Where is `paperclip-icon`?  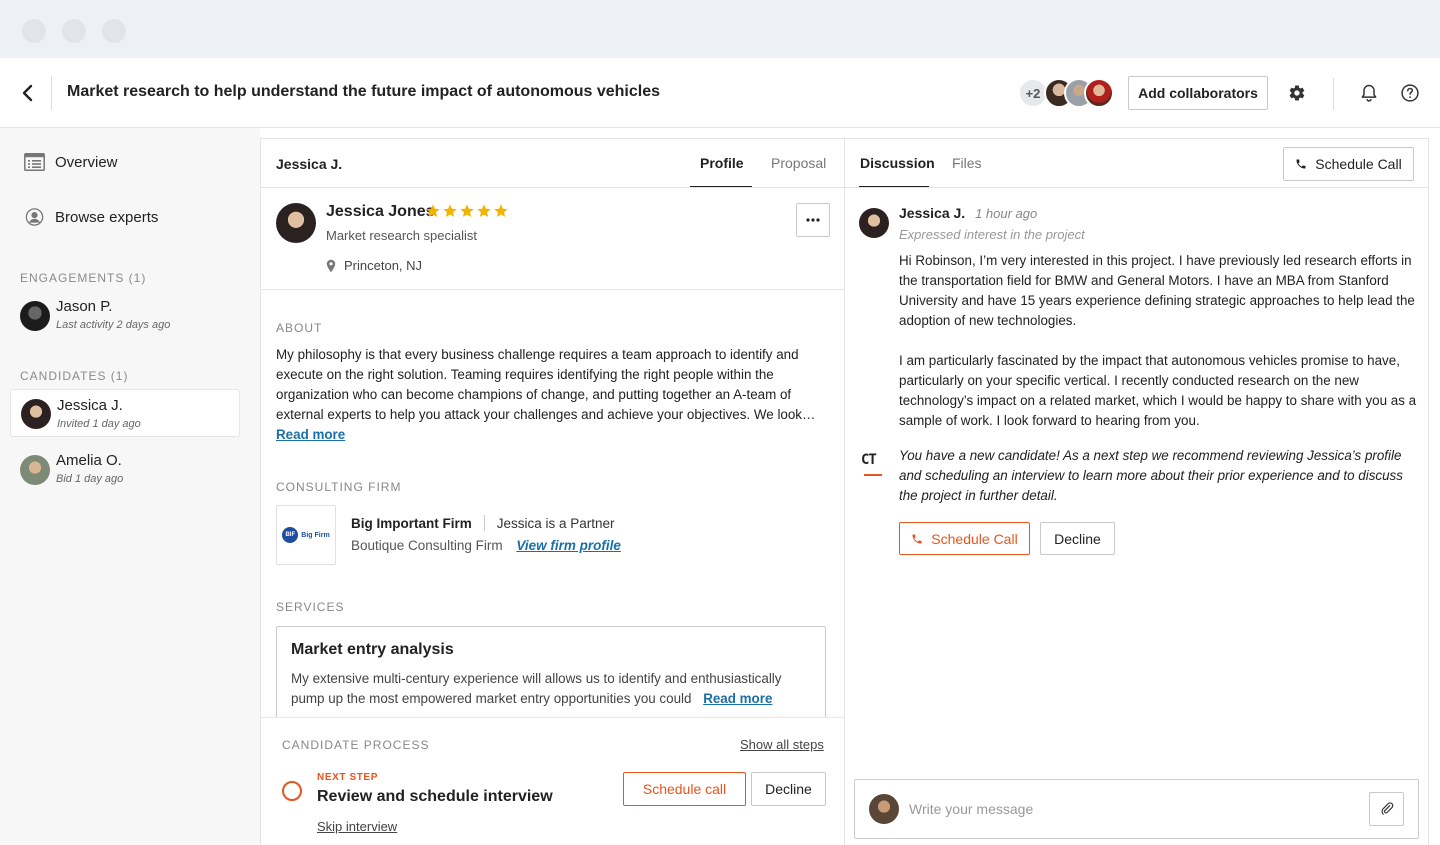
paperclip-icon is located at coordinates (1386, 808).